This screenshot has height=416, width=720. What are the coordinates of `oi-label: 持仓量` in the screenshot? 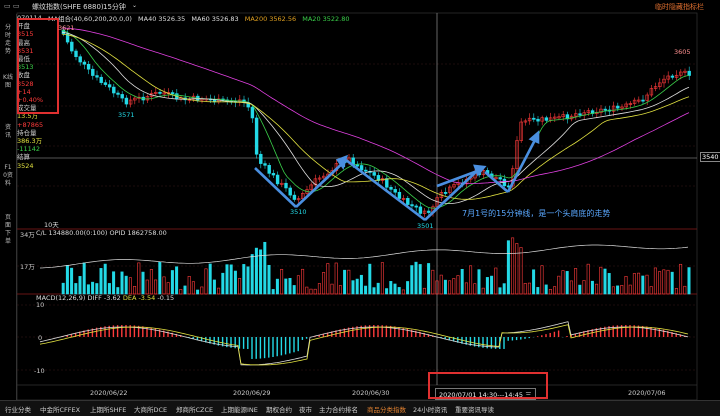 It's located at (27, 132).